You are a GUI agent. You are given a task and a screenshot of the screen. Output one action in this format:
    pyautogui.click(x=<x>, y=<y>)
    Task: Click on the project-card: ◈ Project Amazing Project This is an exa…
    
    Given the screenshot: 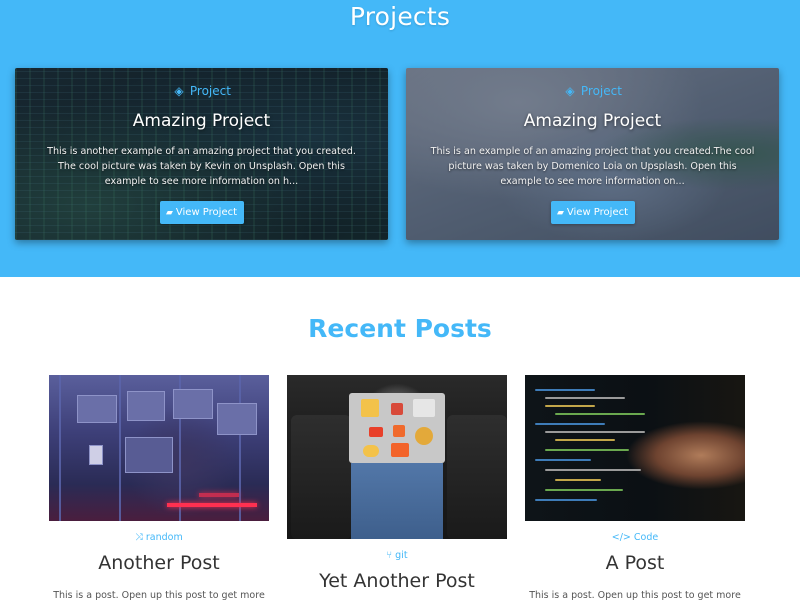 What is the action you would take?
    pyautogui.click(x=592, y=154)
    